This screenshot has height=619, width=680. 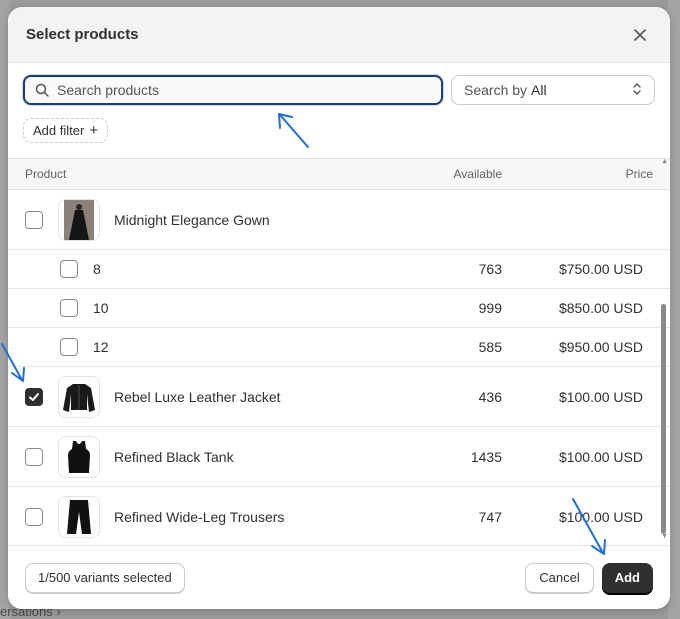 I want to click on variant-row: 10 999 $850.00 USD, so click(x=339, y=308).